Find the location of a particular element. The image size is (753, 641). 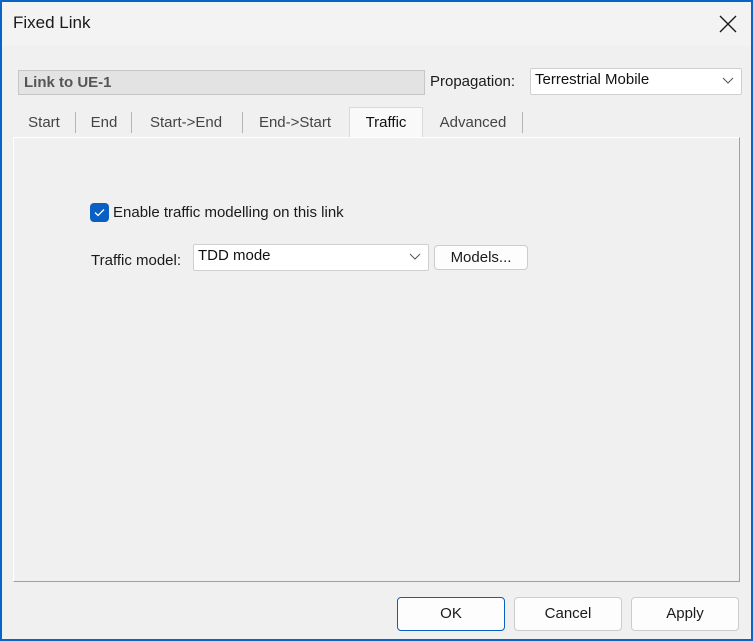

tab-end: End is located at coordinates (104, 122).